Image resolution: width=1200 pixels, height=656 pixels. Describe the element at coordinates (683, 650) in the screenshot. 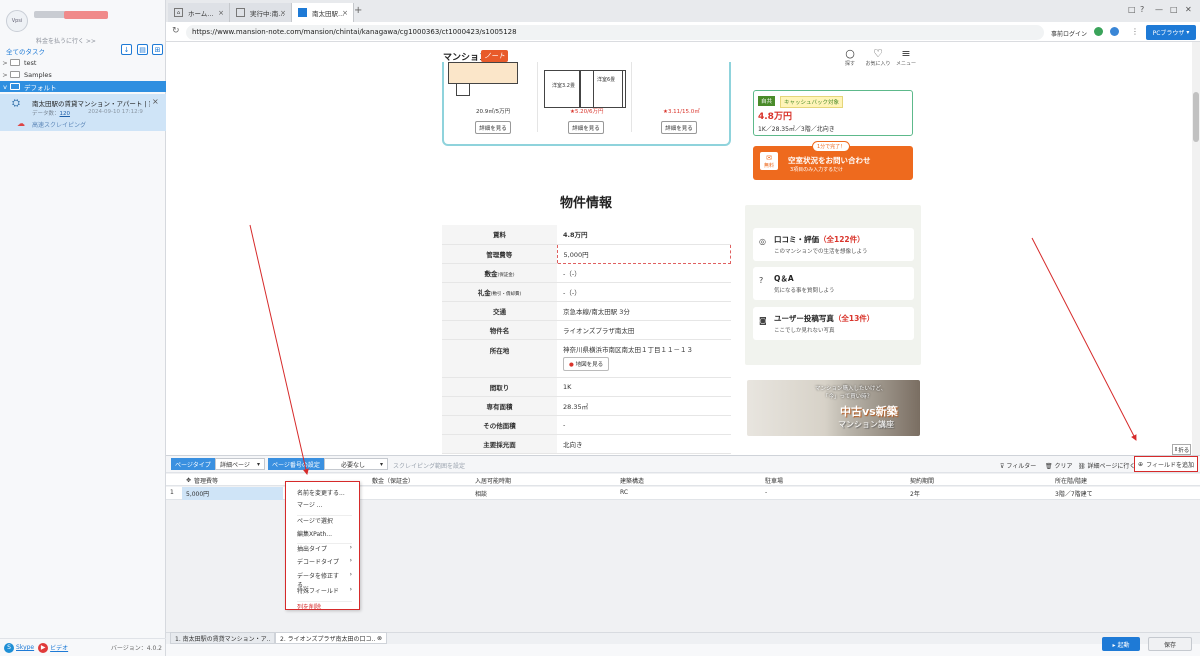

I see `status-bar` at that location.